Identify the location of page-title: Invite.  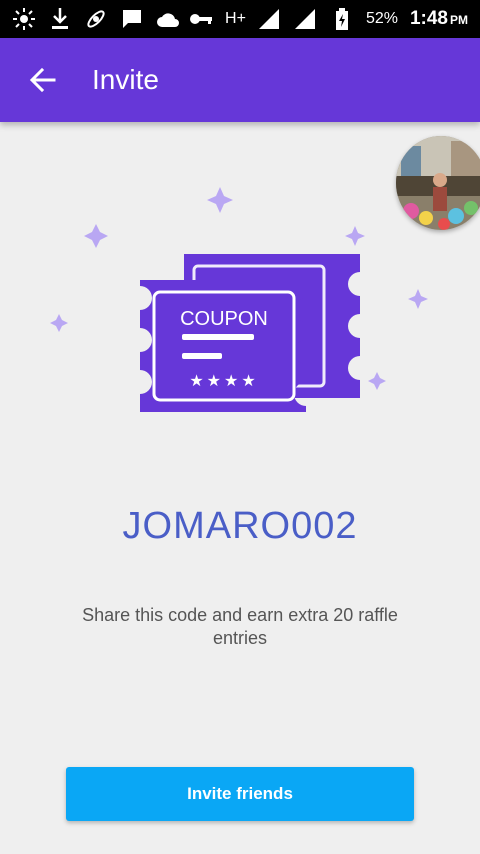
(125, 79).